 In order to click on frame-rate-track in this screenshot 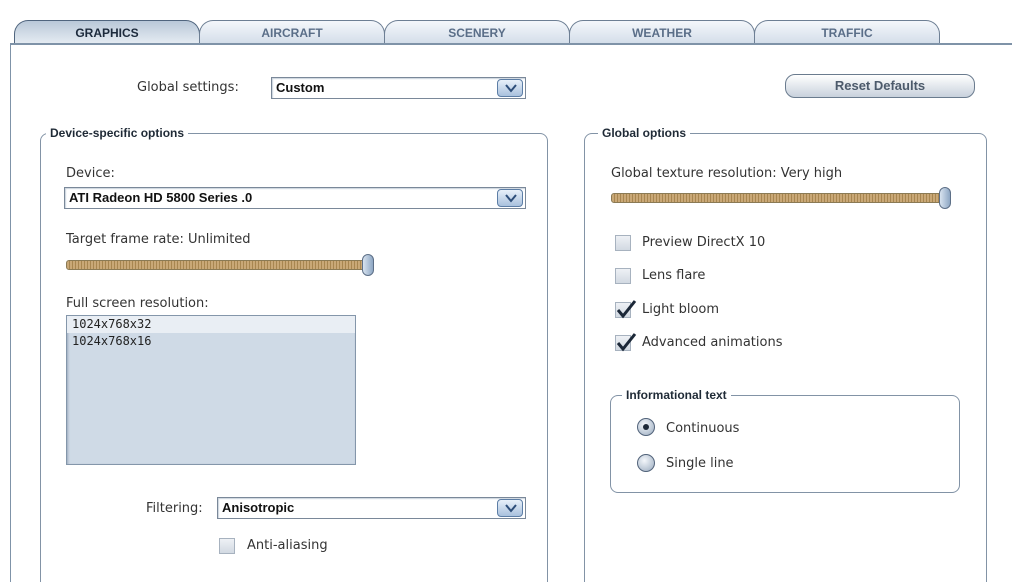, I will do `click(220, 265)`.